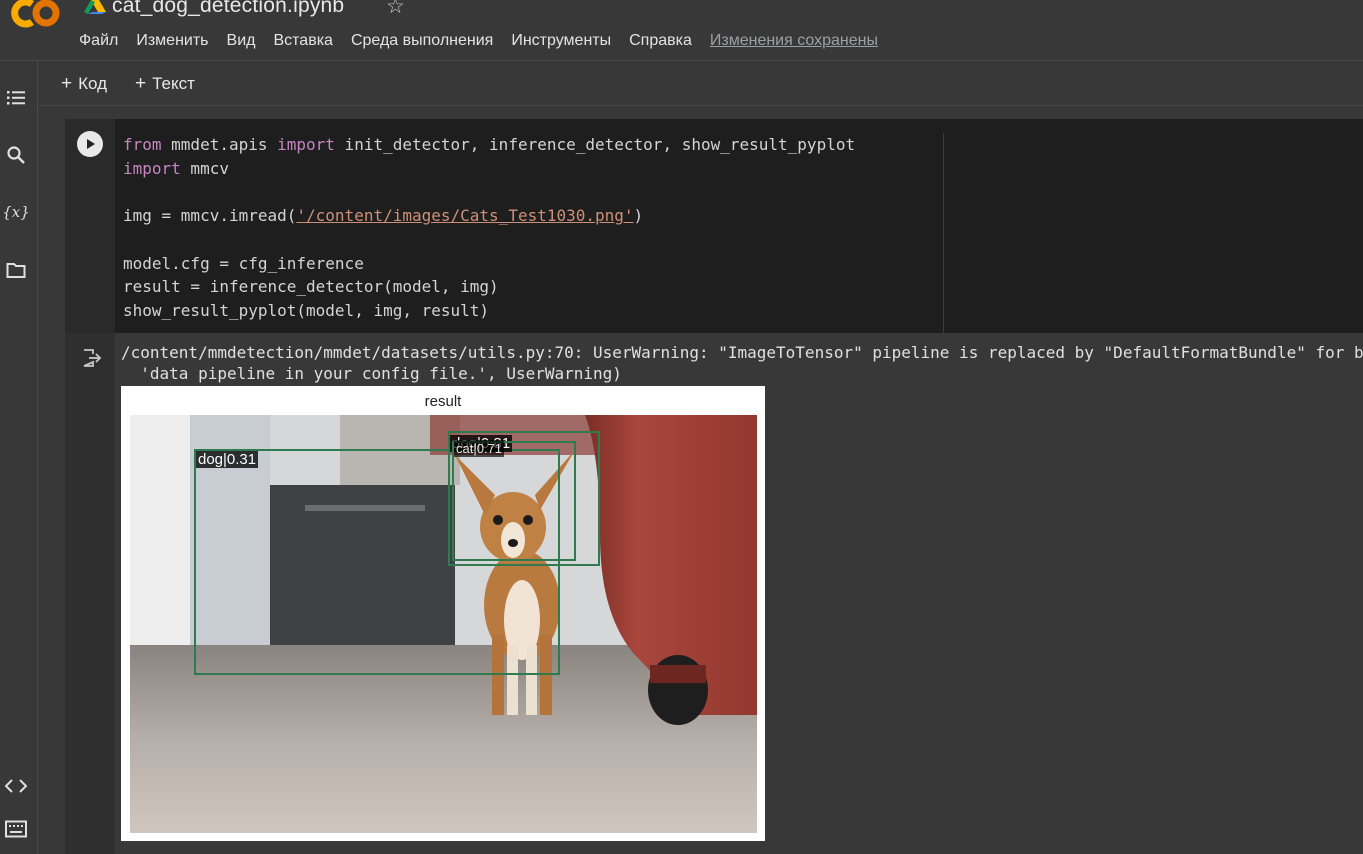 The image size is (1363, 854). What do you see at coordinates (142, 144) in the screenshot?
I see `keyword: from` at bounding box center [142, 144].